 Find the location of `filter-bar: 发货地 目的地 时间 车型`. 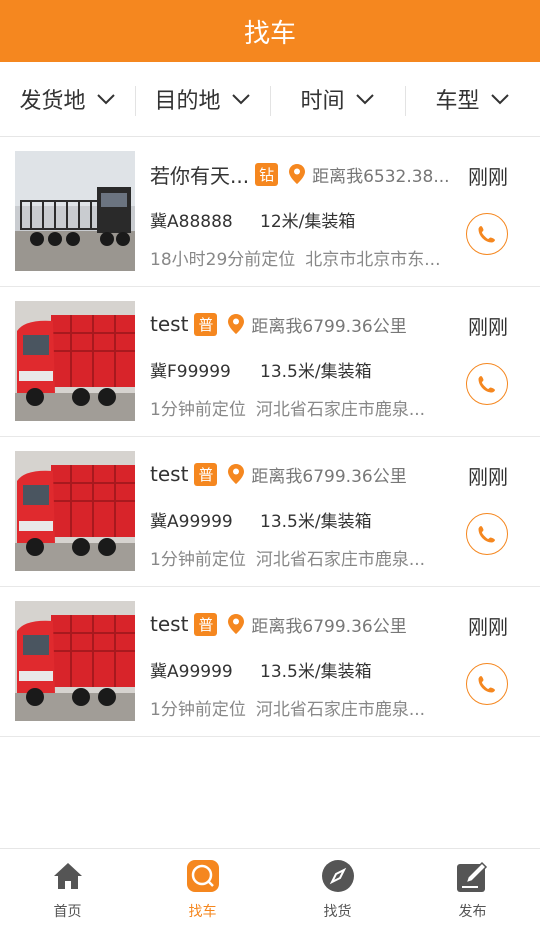

filter-bar: 发货地 目的地 时间 车型 is located at coordinates (270, 99).